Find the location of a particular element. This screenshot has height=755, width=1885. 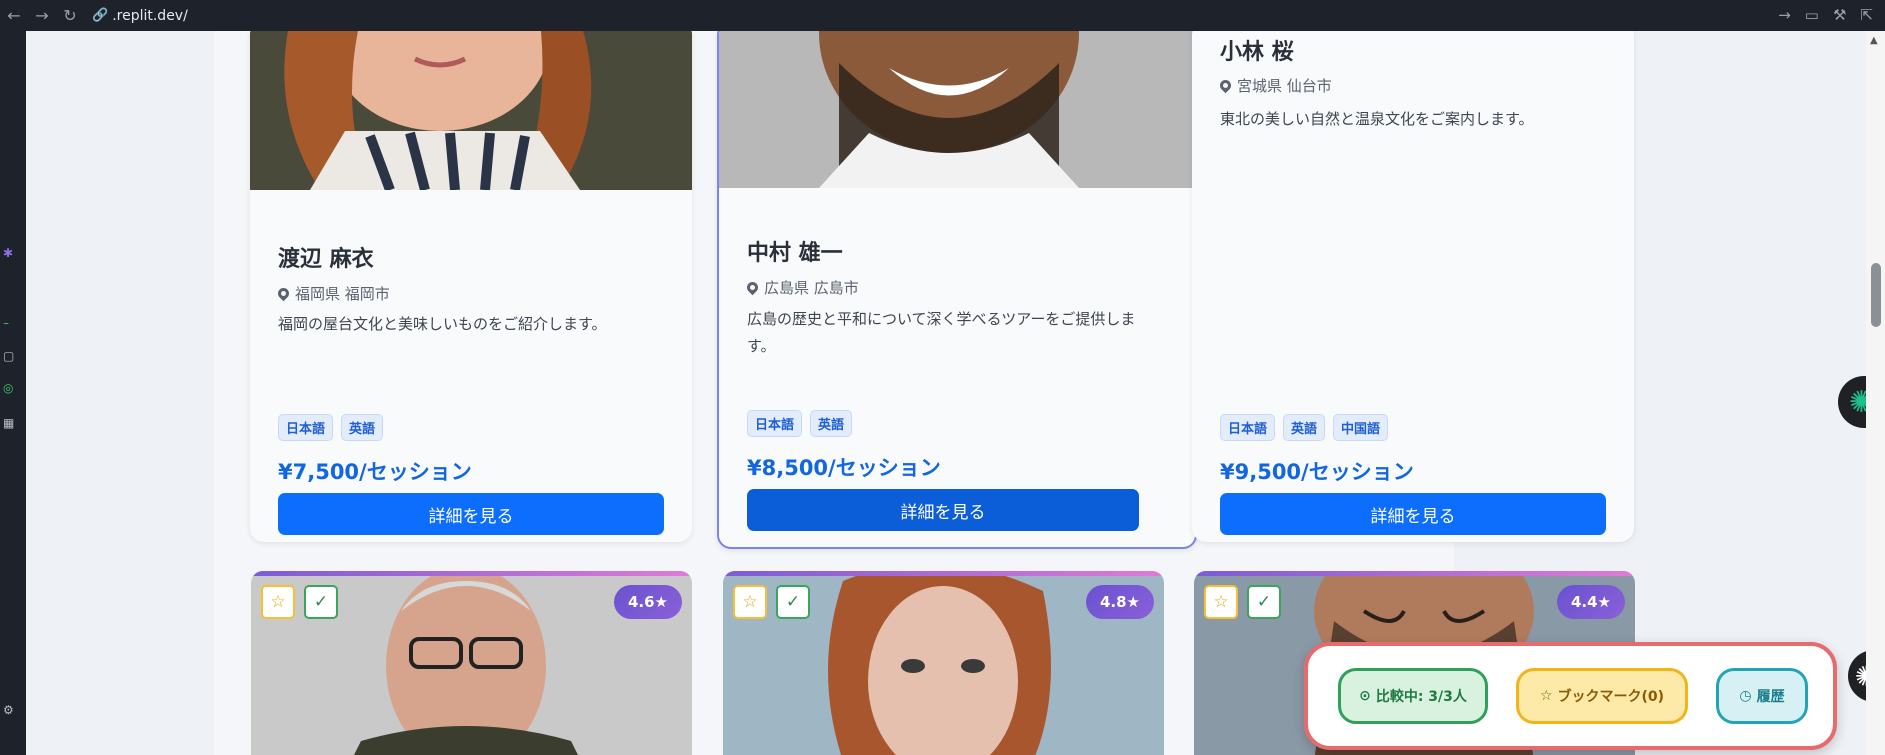

guide-location: 広島県 広島市 is located at coordinates (801, 287).